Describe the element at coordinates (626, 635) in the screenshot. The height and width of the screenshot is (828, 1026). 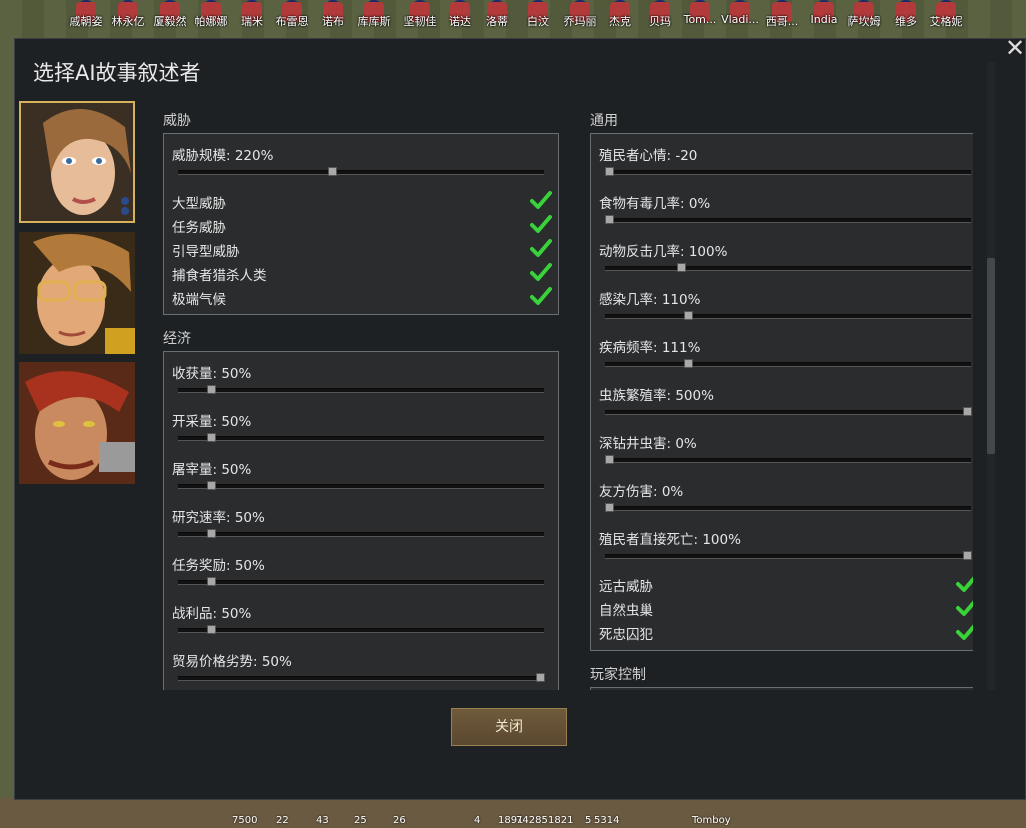
I see `general-toggle-label: 死忠囚犯` at that location.